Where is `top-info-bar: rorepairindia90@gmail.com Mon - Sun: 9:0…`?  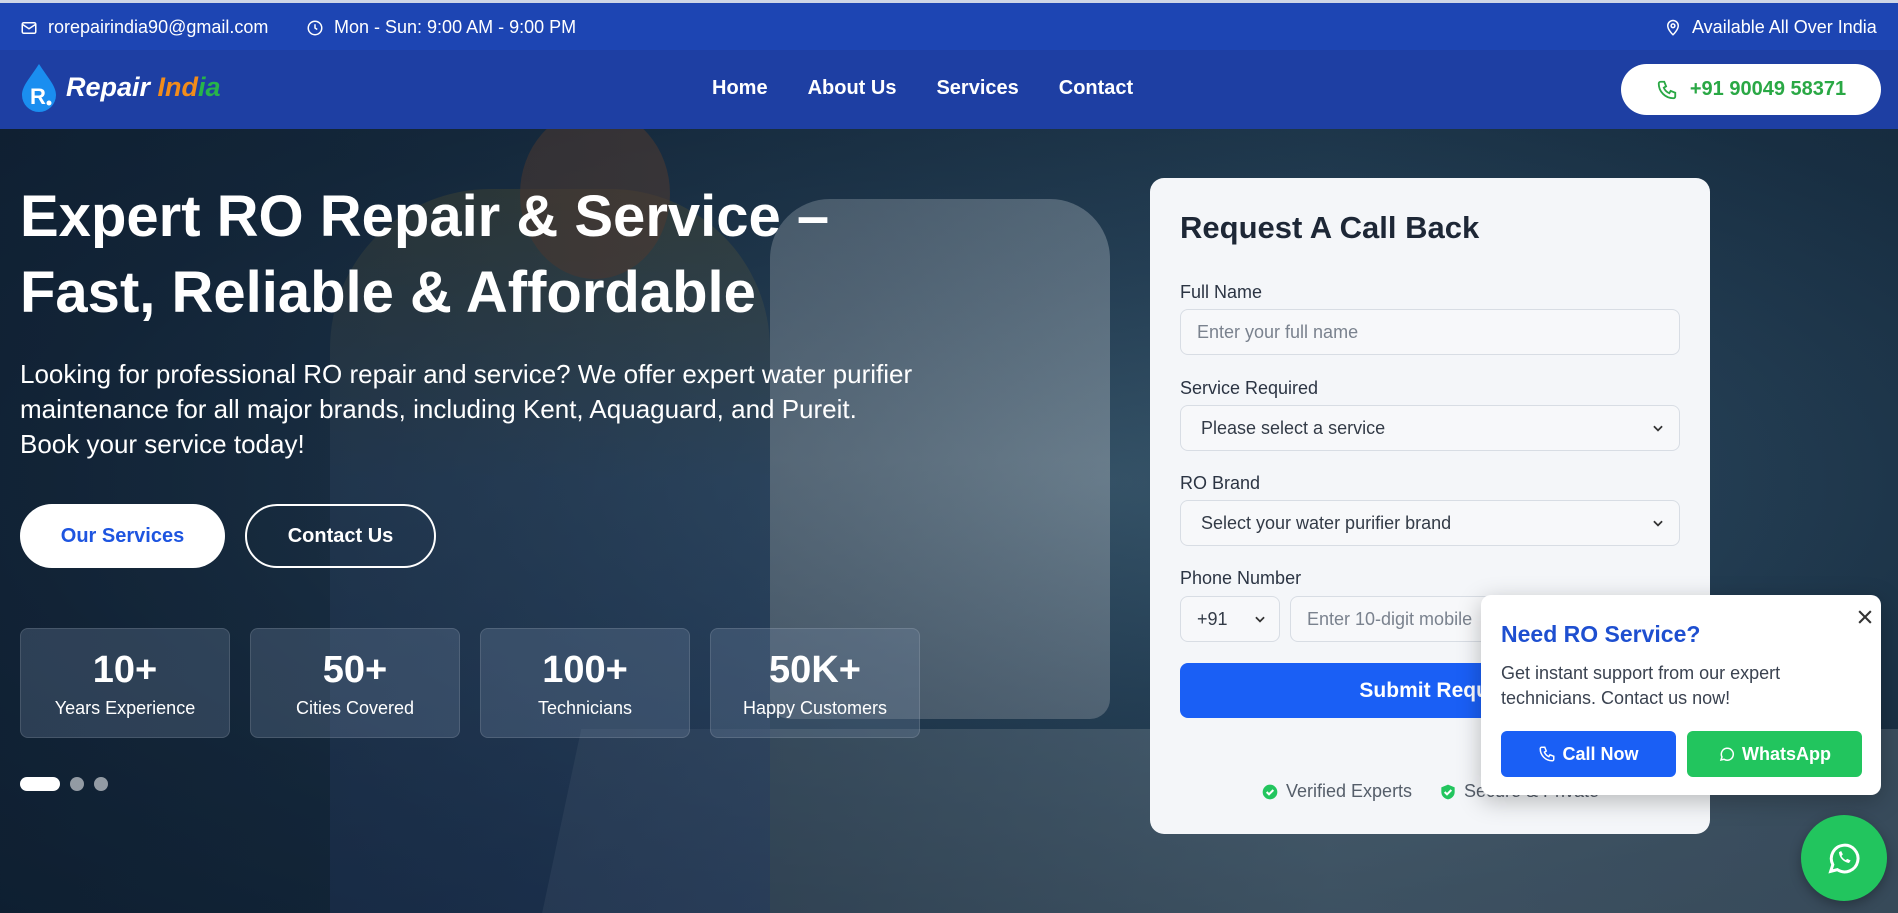 top-info-bar: rorepairindia90@gmail.com Mon - Sun: 9:0… is located at coordinates (949, 25).